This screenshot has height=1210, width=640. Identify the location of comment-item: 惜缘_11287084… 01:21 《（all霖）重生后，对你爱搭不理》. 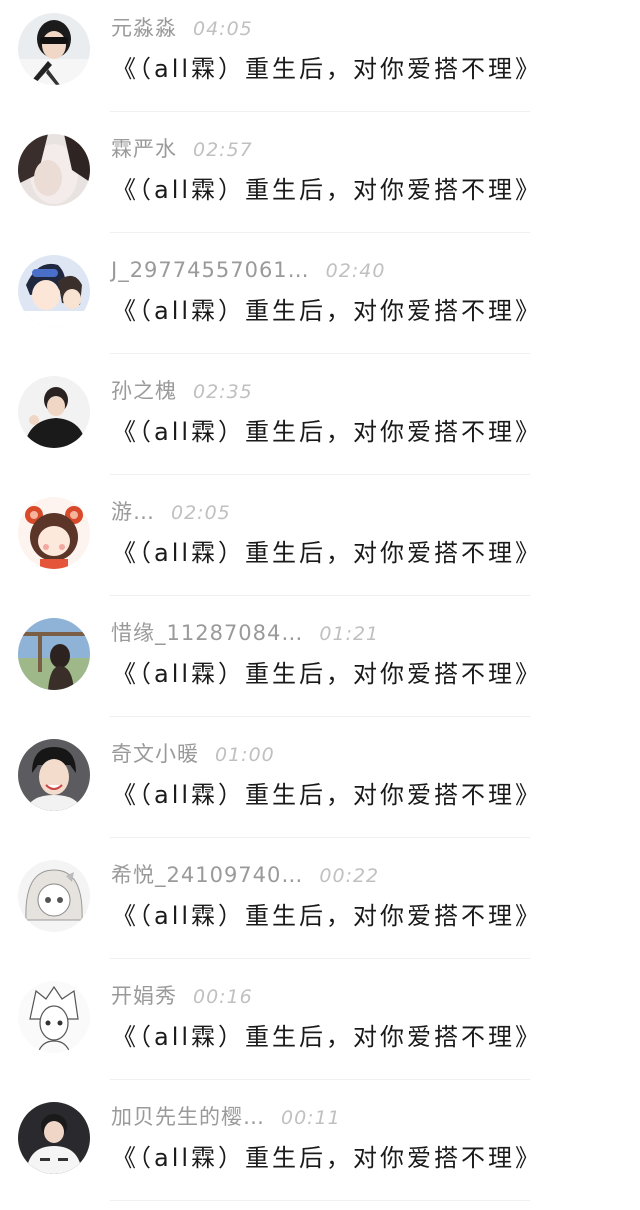
(320, 665).